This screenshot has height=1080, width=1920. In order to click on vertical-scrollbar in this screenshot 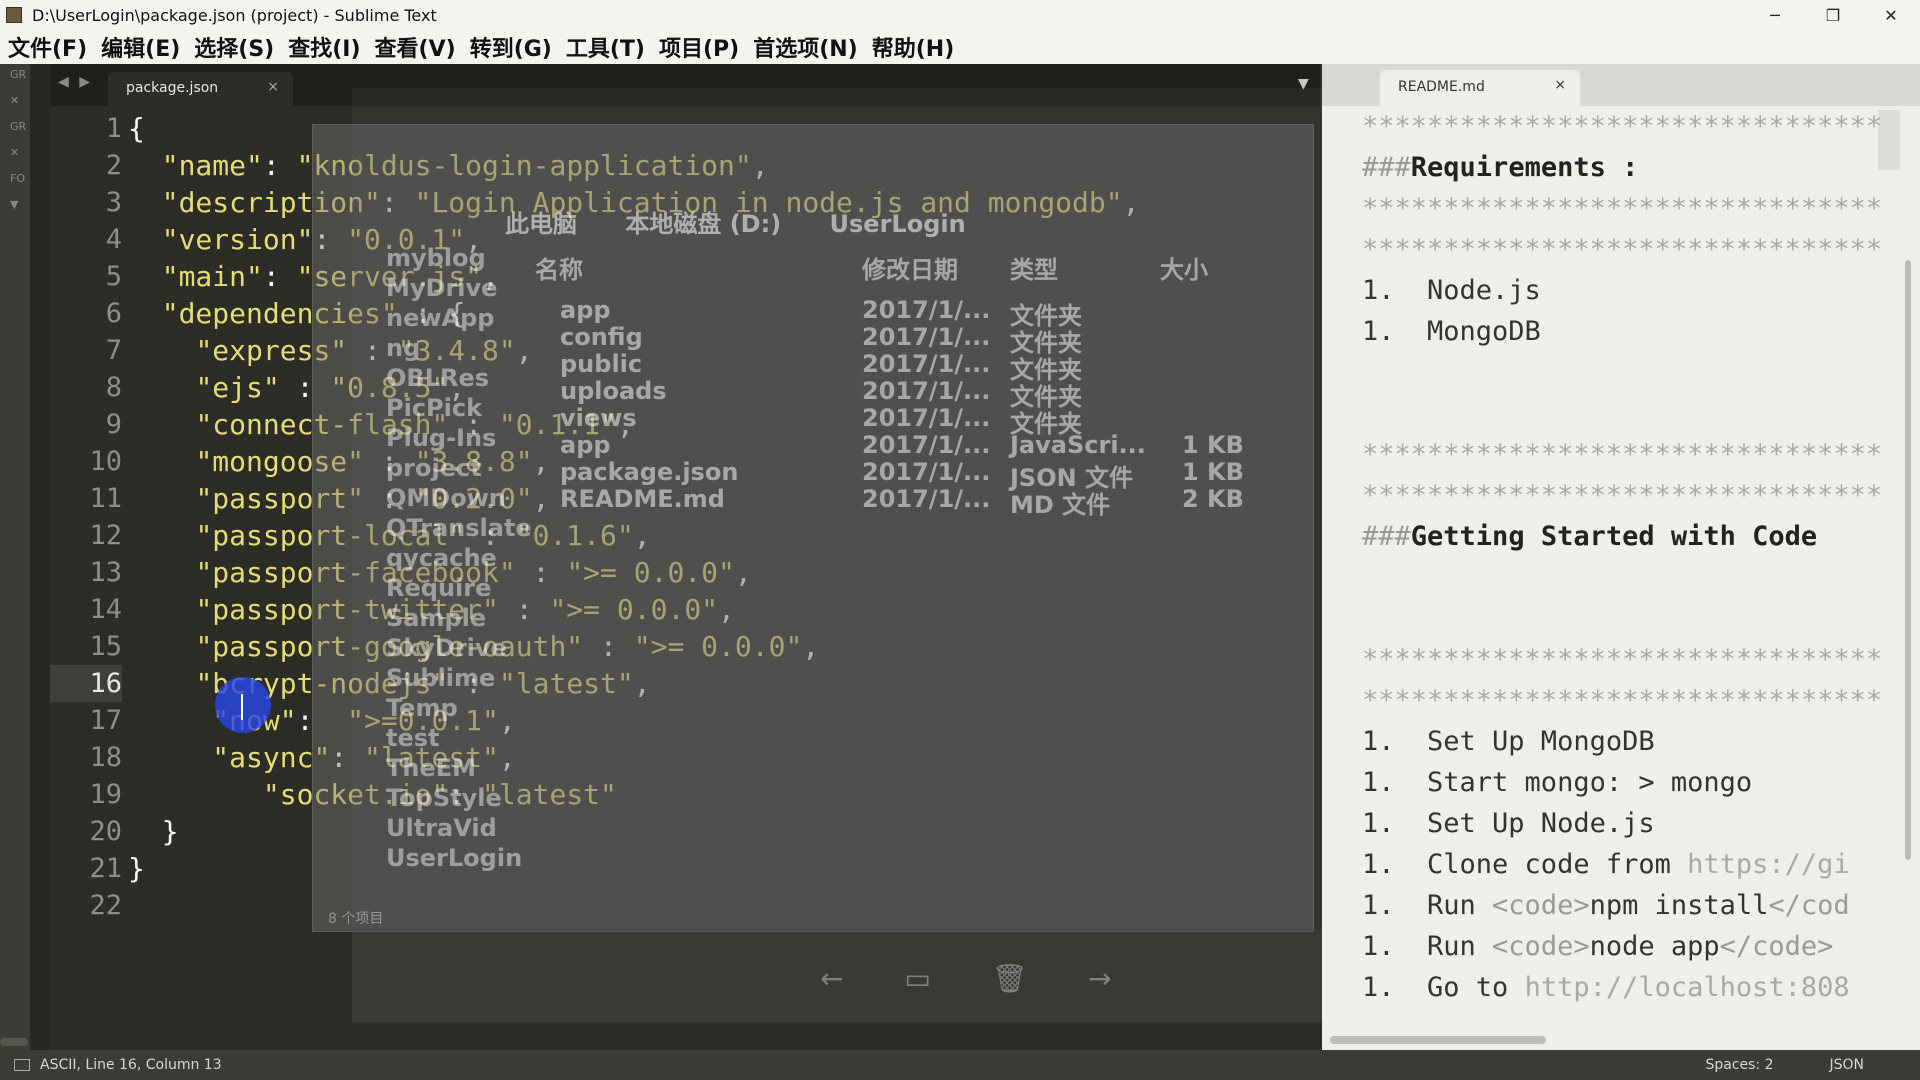, I will do `click(1908, 560)`.